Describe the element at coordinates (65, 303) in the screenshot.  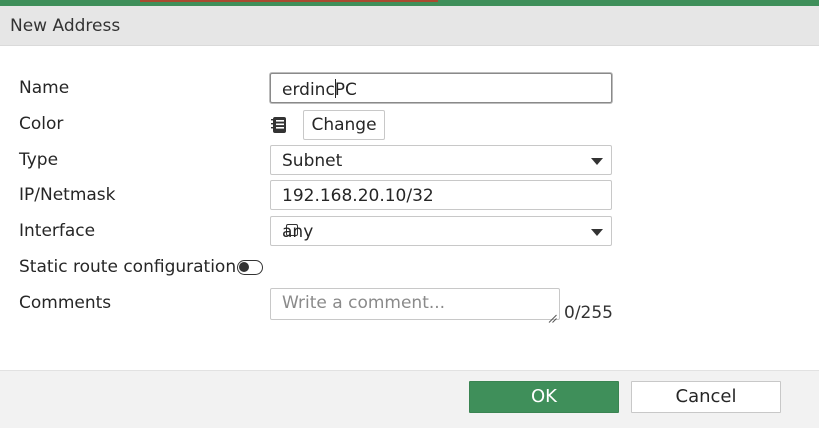
I see `comments-label: Comments` at that location.